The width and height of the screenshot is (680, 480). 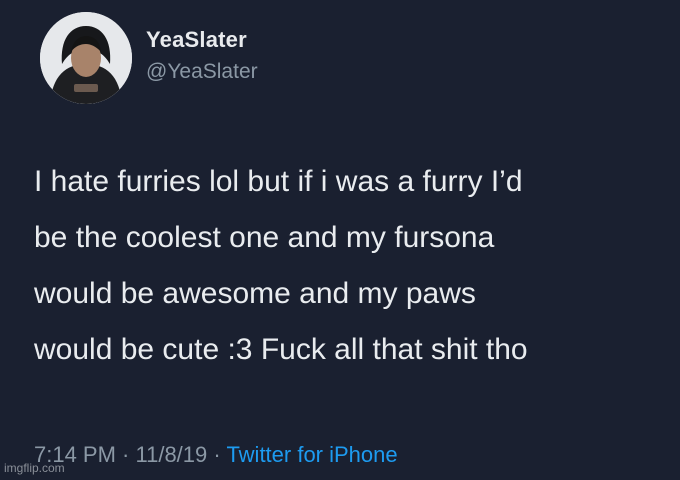 I want to click on tweet-source-link: Twitter for iPhone, so click(x=311, y=454).